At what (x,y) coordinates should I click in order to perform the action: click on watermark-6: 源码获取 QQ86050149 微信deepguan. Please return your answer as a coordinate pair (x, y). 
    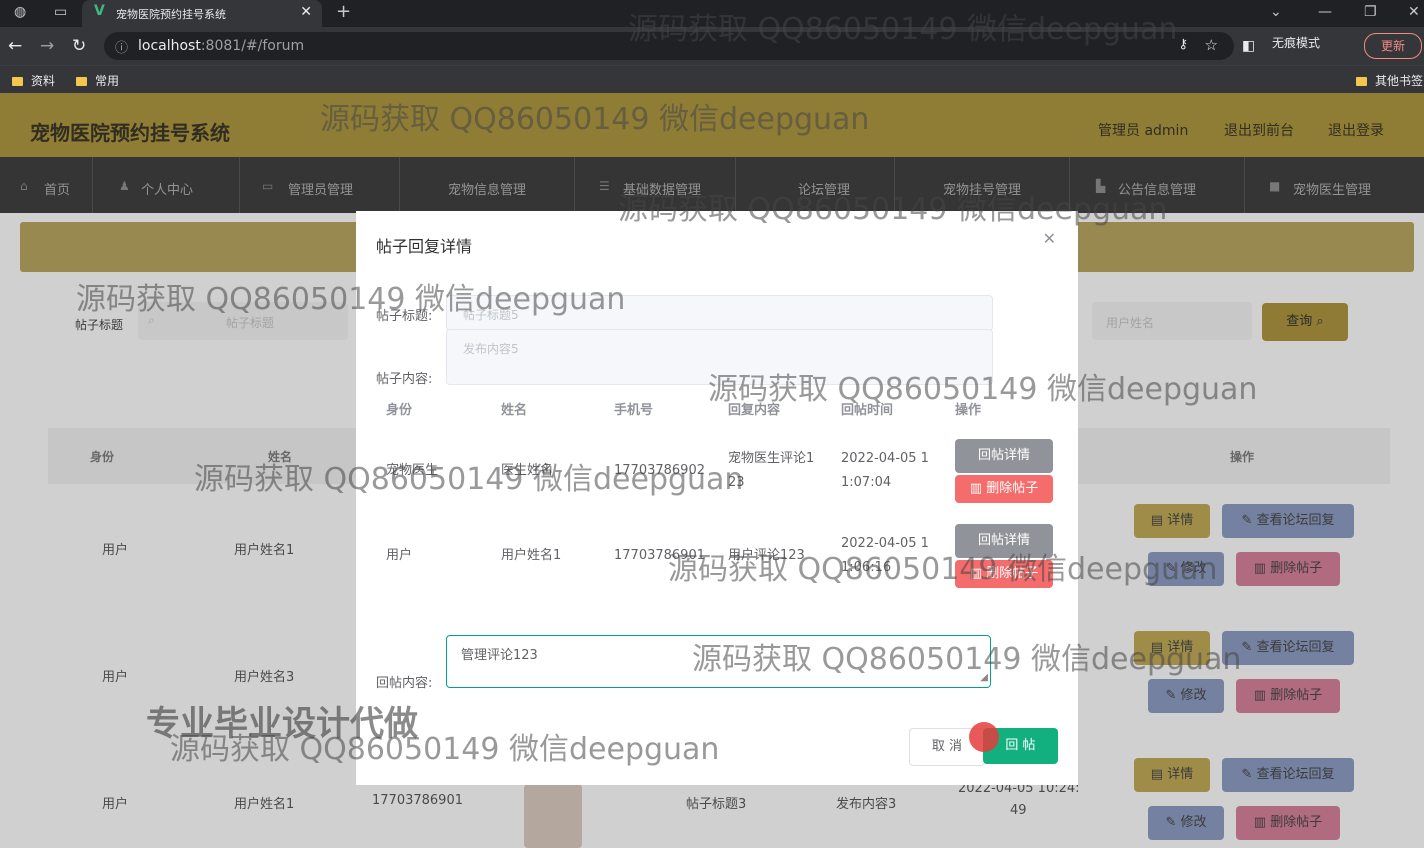
    Looking at the image, I should click on (469, 479).